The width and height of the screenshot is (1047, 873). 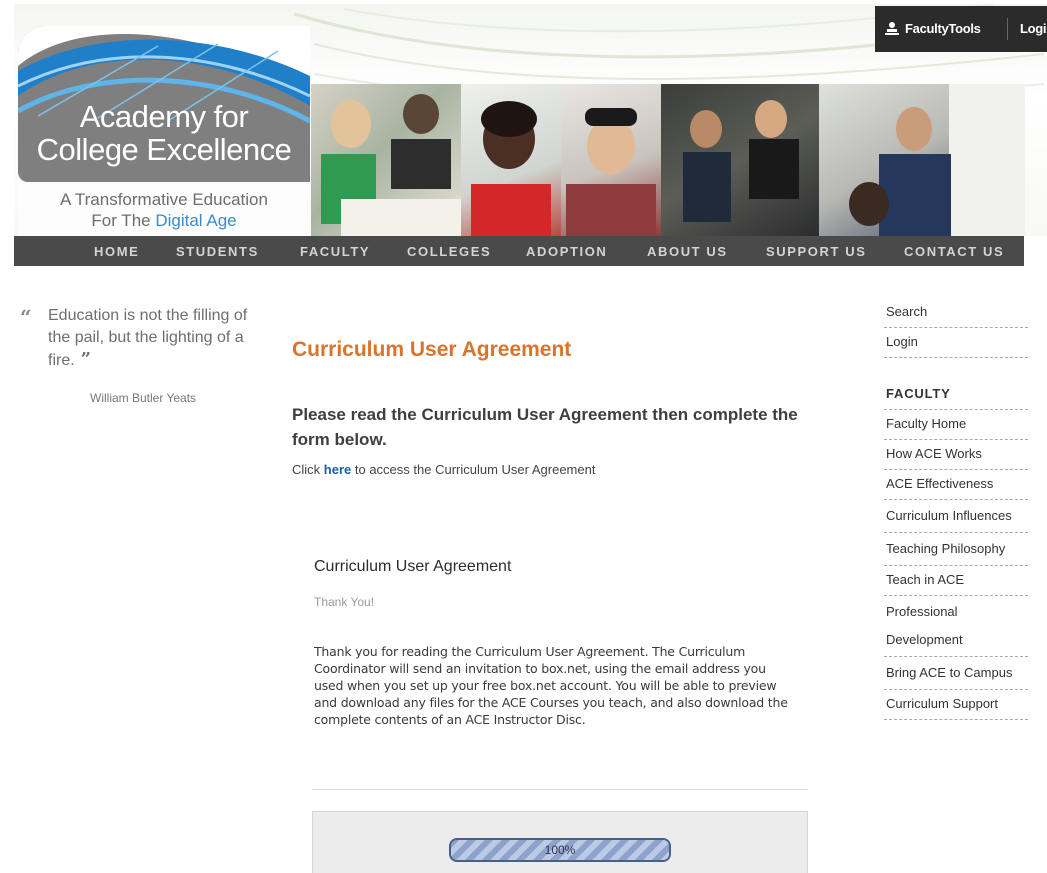 What do you see at coordinates (956, 549) in the screenshot?
I see `sidebar-item-teaching-philosophy: Teaching Philosophy` at bounding box center [956, 549].